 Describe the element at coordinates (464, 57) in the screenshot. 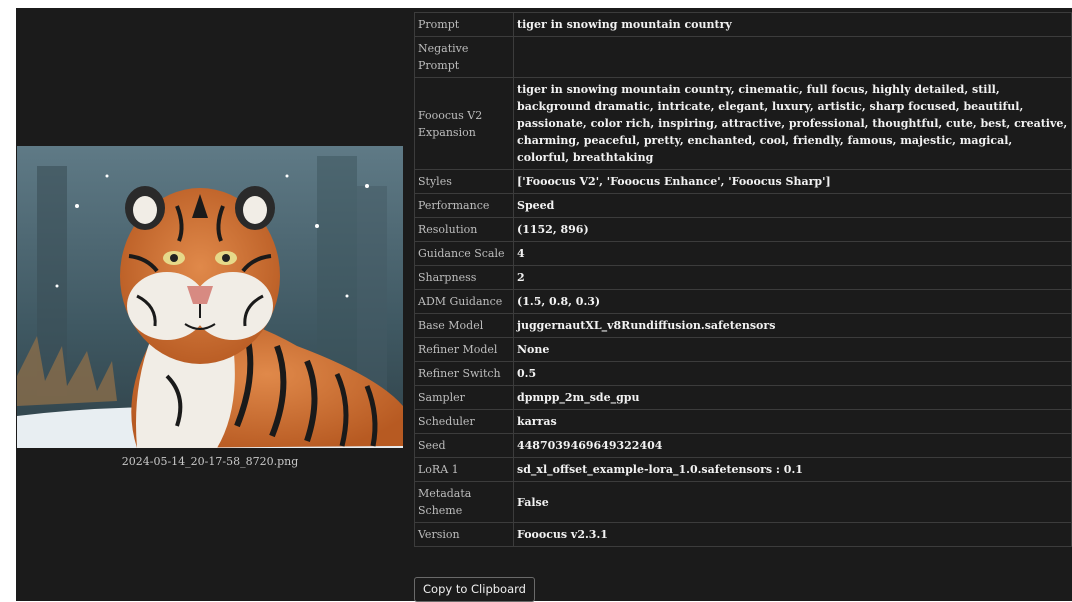

I see `metadata-key: Negative Prompt` at that location.